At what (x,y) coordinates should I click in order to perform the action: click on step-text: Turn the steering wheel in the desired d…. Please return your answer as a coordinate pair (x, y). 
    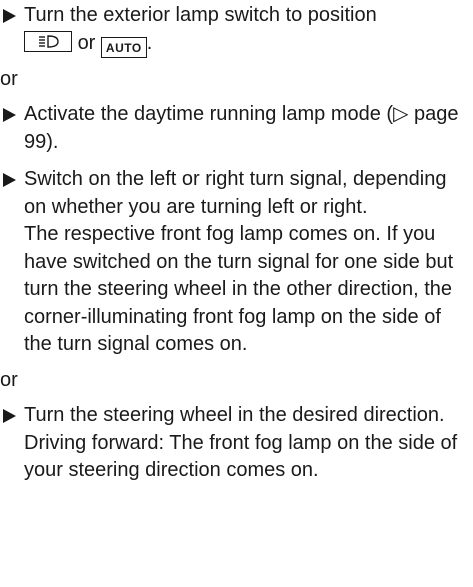
    Looking at the image, I should click on (234, 415).